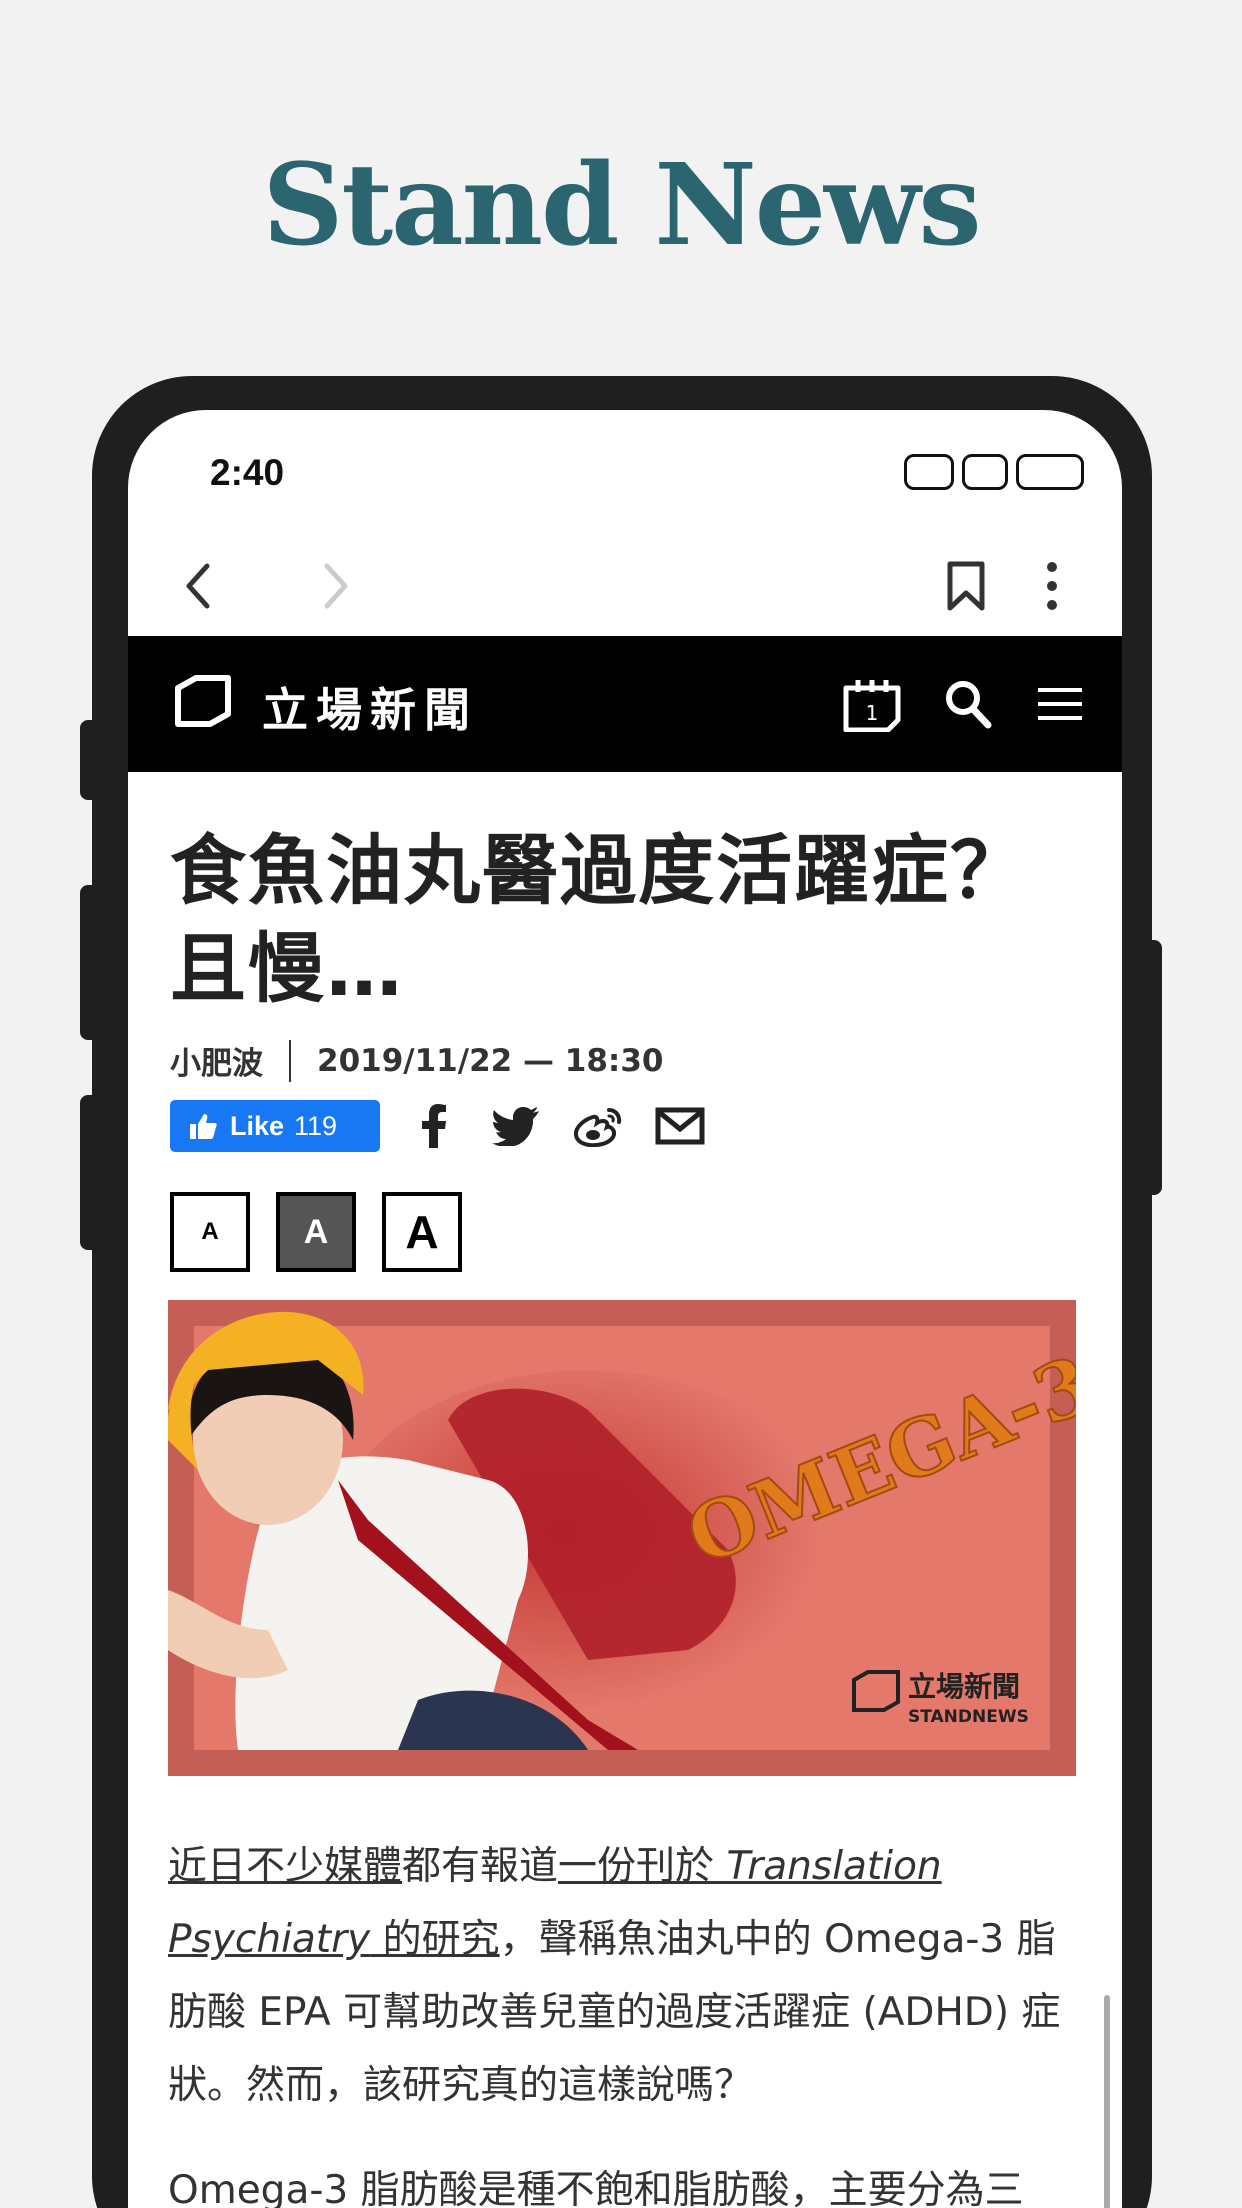  I want to click on wifi-icon, so click(985, 472).